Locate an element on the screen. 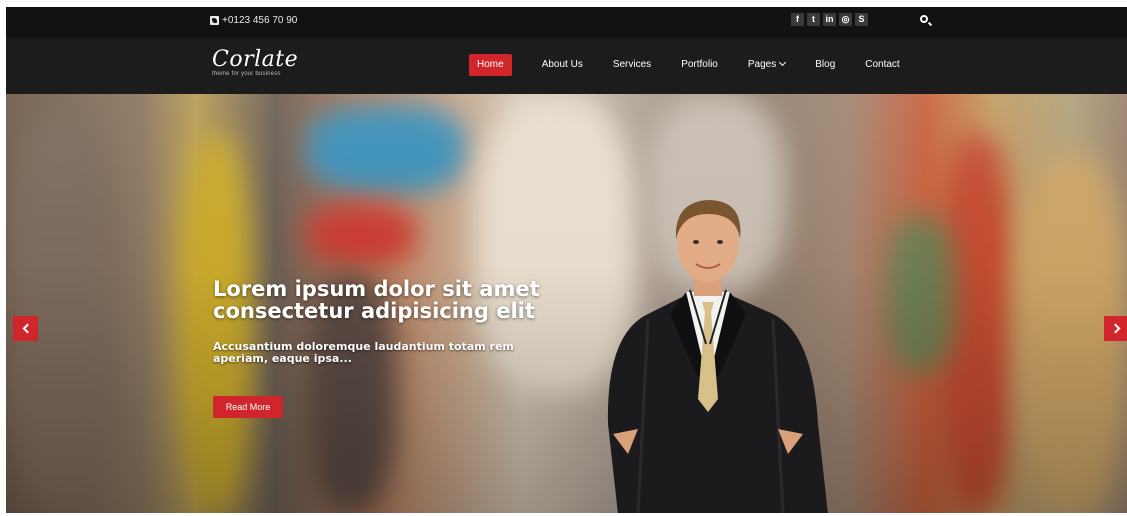 The image size is (1127, 516). linkedin-icon: in is located at coordinates (829, 19).